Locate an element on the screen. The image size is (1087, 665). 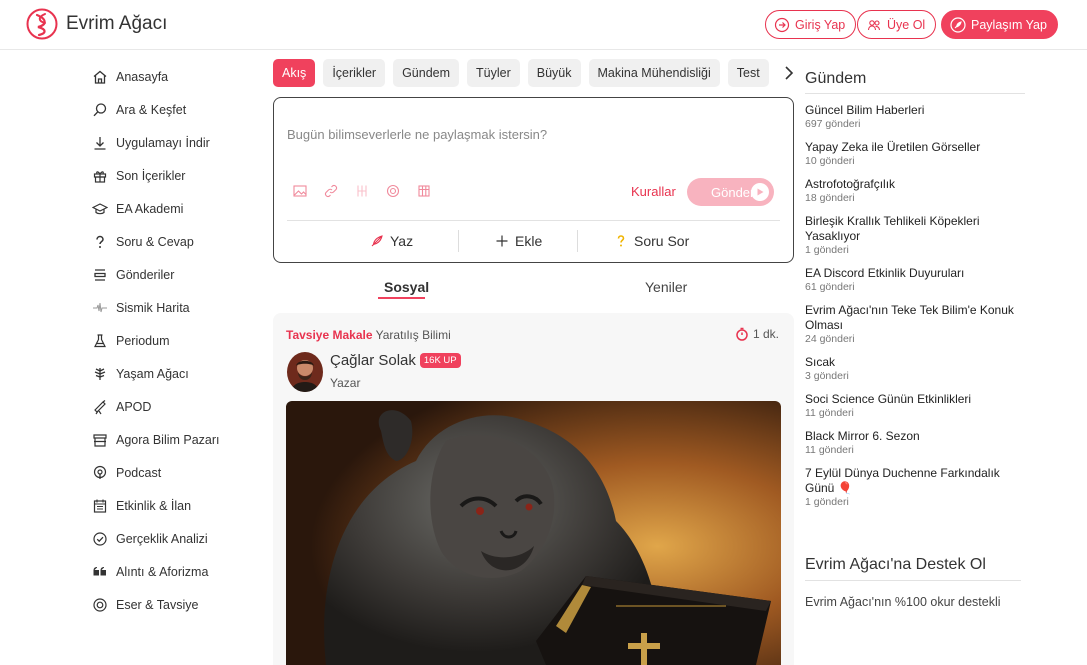
sidebar-item-apod: APOD is located at coordinates (182, 406).